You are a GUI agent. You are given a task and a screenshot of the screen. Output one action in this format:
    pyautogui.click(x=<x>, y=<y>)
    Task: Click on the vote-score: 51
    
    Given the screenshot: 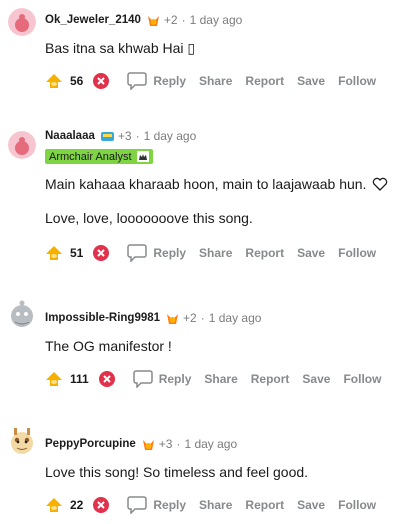 What is the action you would take?
    pyautogui.click(x=77, y=253)
    